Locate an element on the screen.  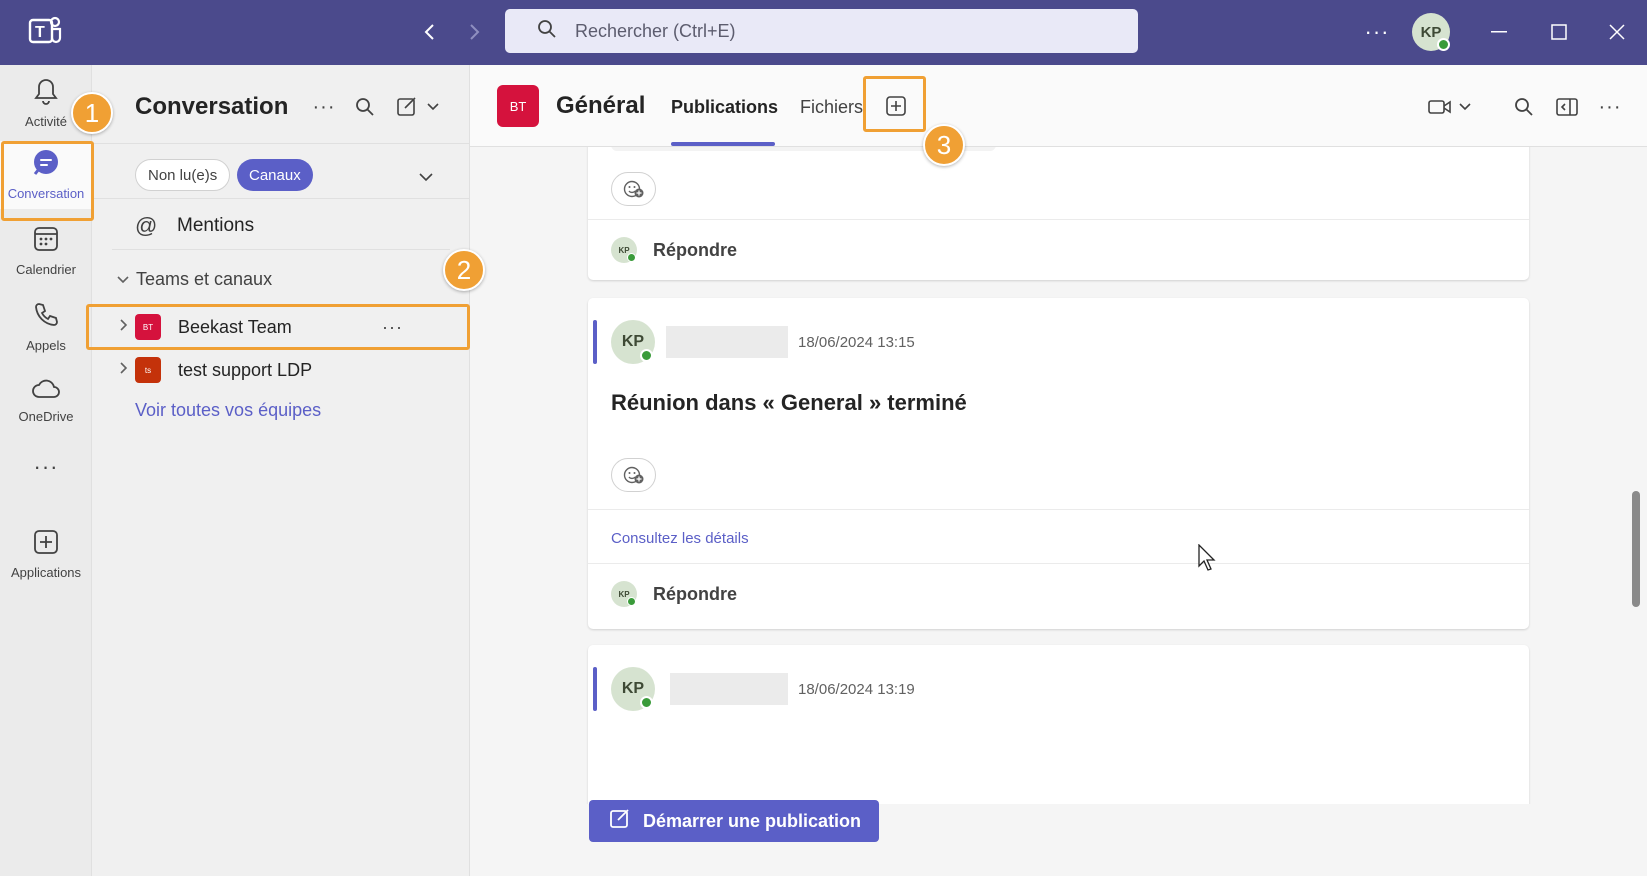
rail-item-calendar: Calendrier is located at coordinates (46, 251).